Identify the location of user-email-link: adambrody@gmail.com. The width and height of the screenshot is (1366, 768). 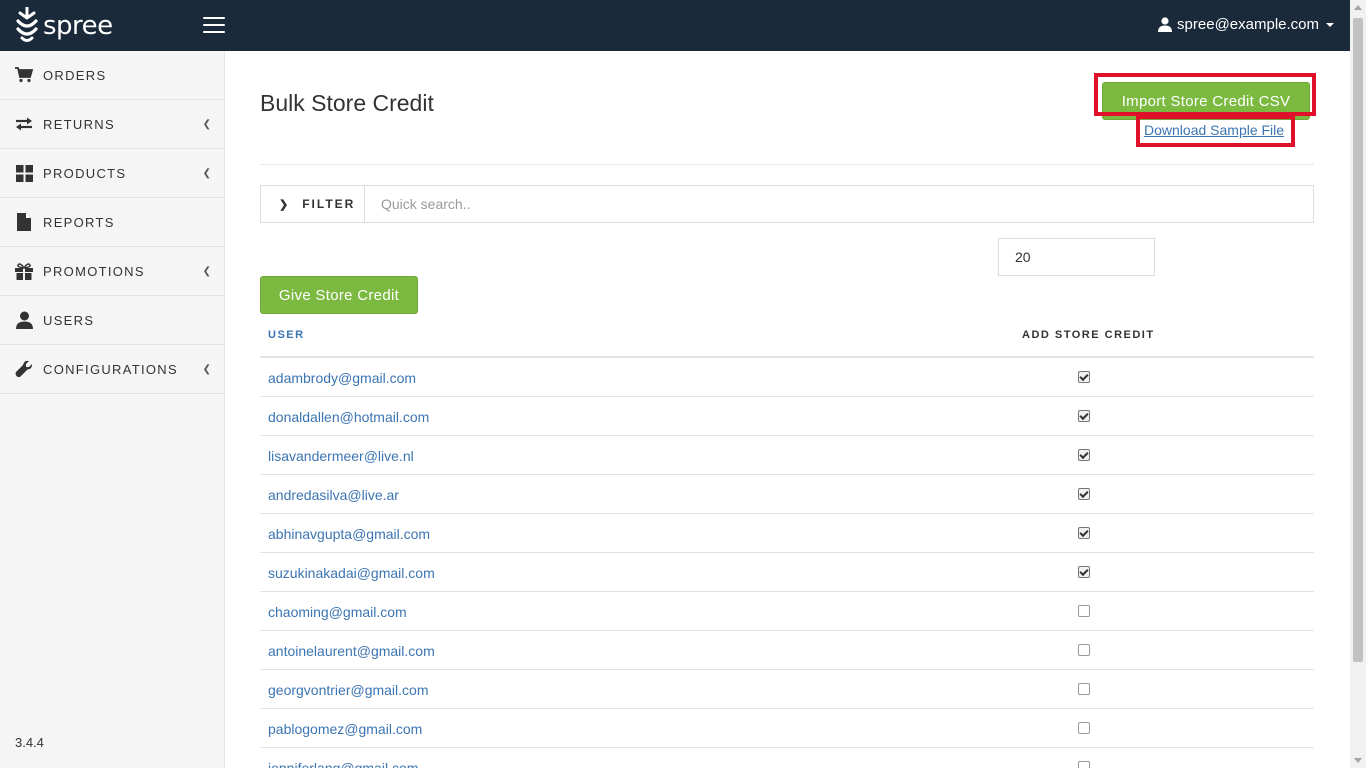
(342, 378).